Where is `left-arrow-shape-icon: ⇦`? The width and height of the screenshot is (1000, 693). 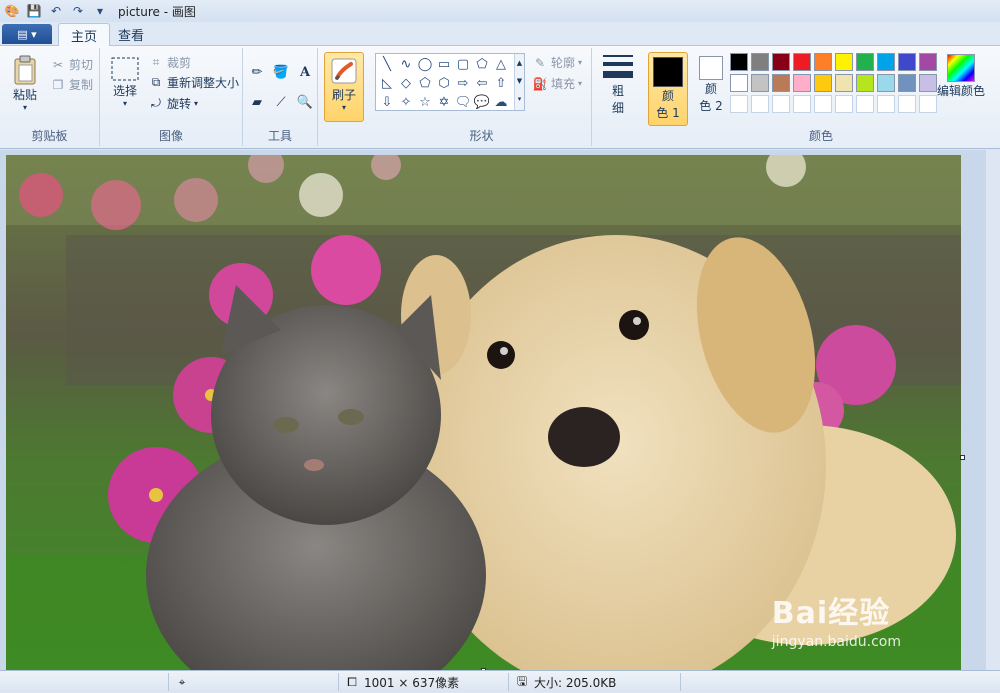 left-arrow-shape-icon: ⇦ is located at coordinates (482, 83).